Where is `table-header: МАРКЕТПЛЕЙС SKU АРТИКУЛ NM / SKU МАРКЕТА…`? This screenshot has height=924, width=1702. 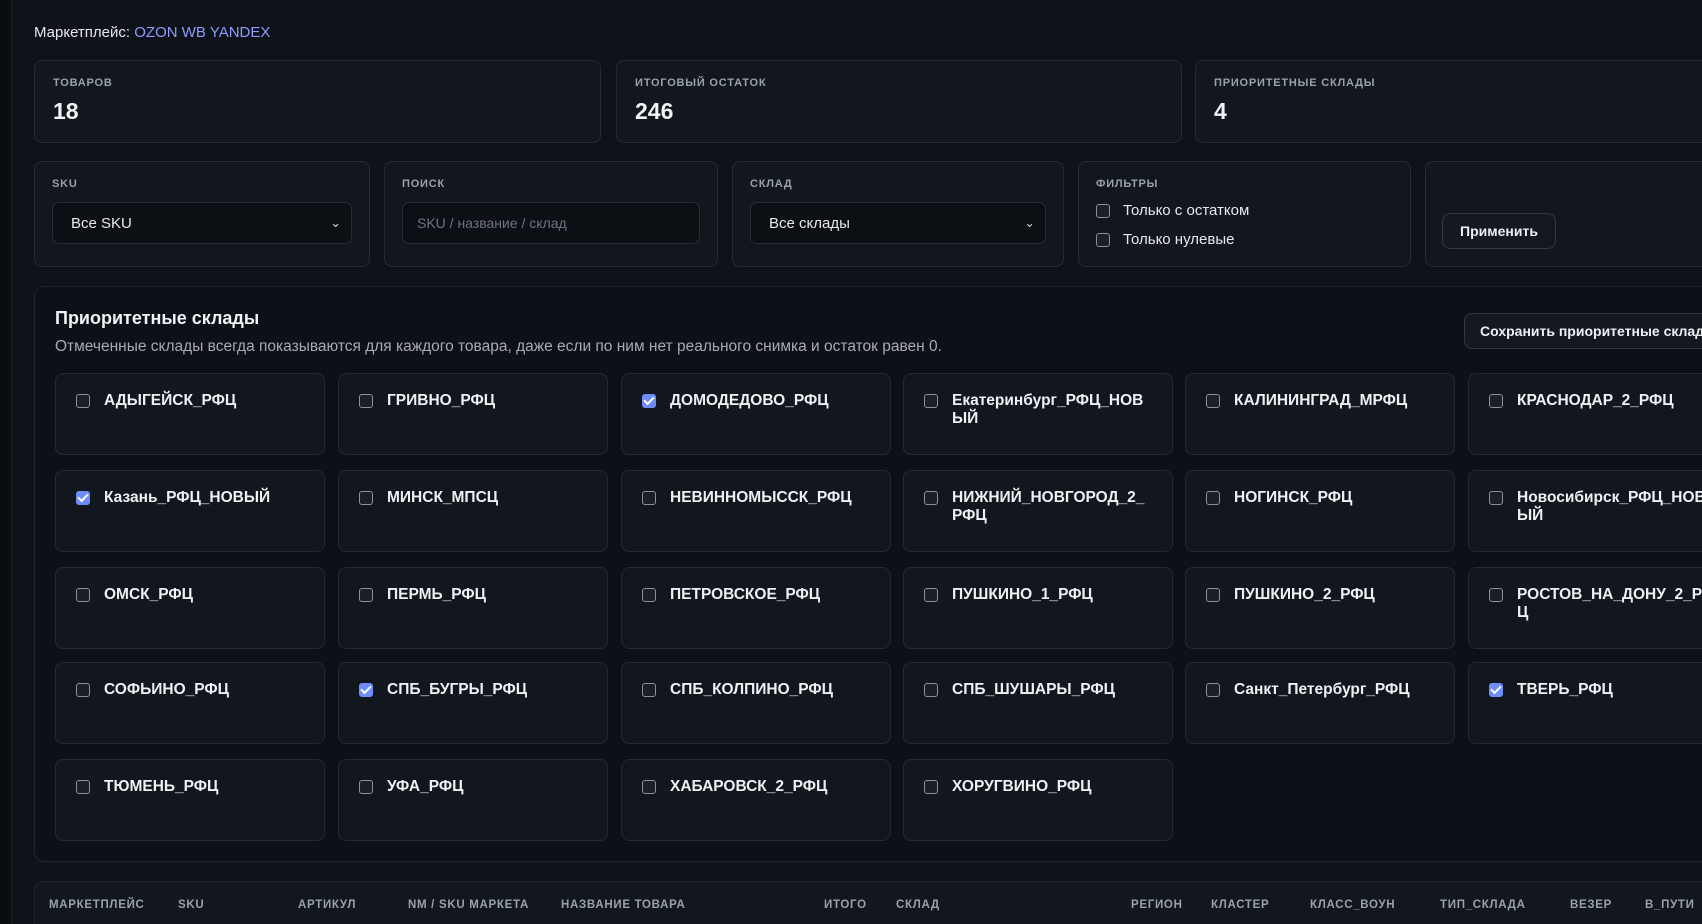 table-header: МАРКЕТПЛЕЙС SKU АРТИКУЛ NM / SKU МАРКЕТА… is located at coordinates (868, 902).